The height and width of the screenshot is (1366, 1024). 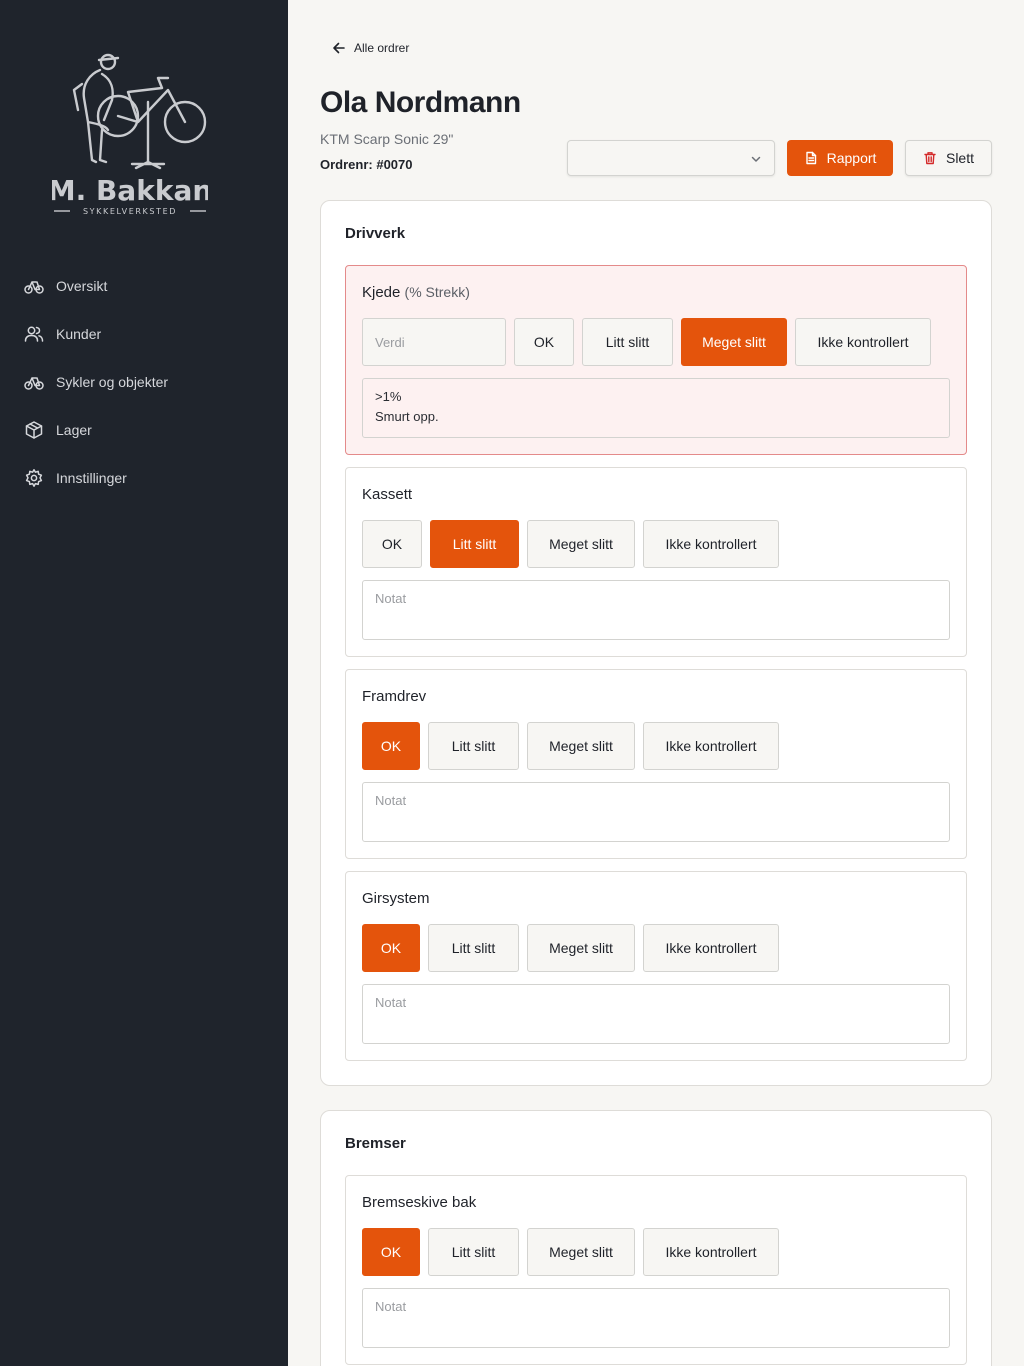 I want to click on item-title-text: Kjede, so click(x=381, y=292).